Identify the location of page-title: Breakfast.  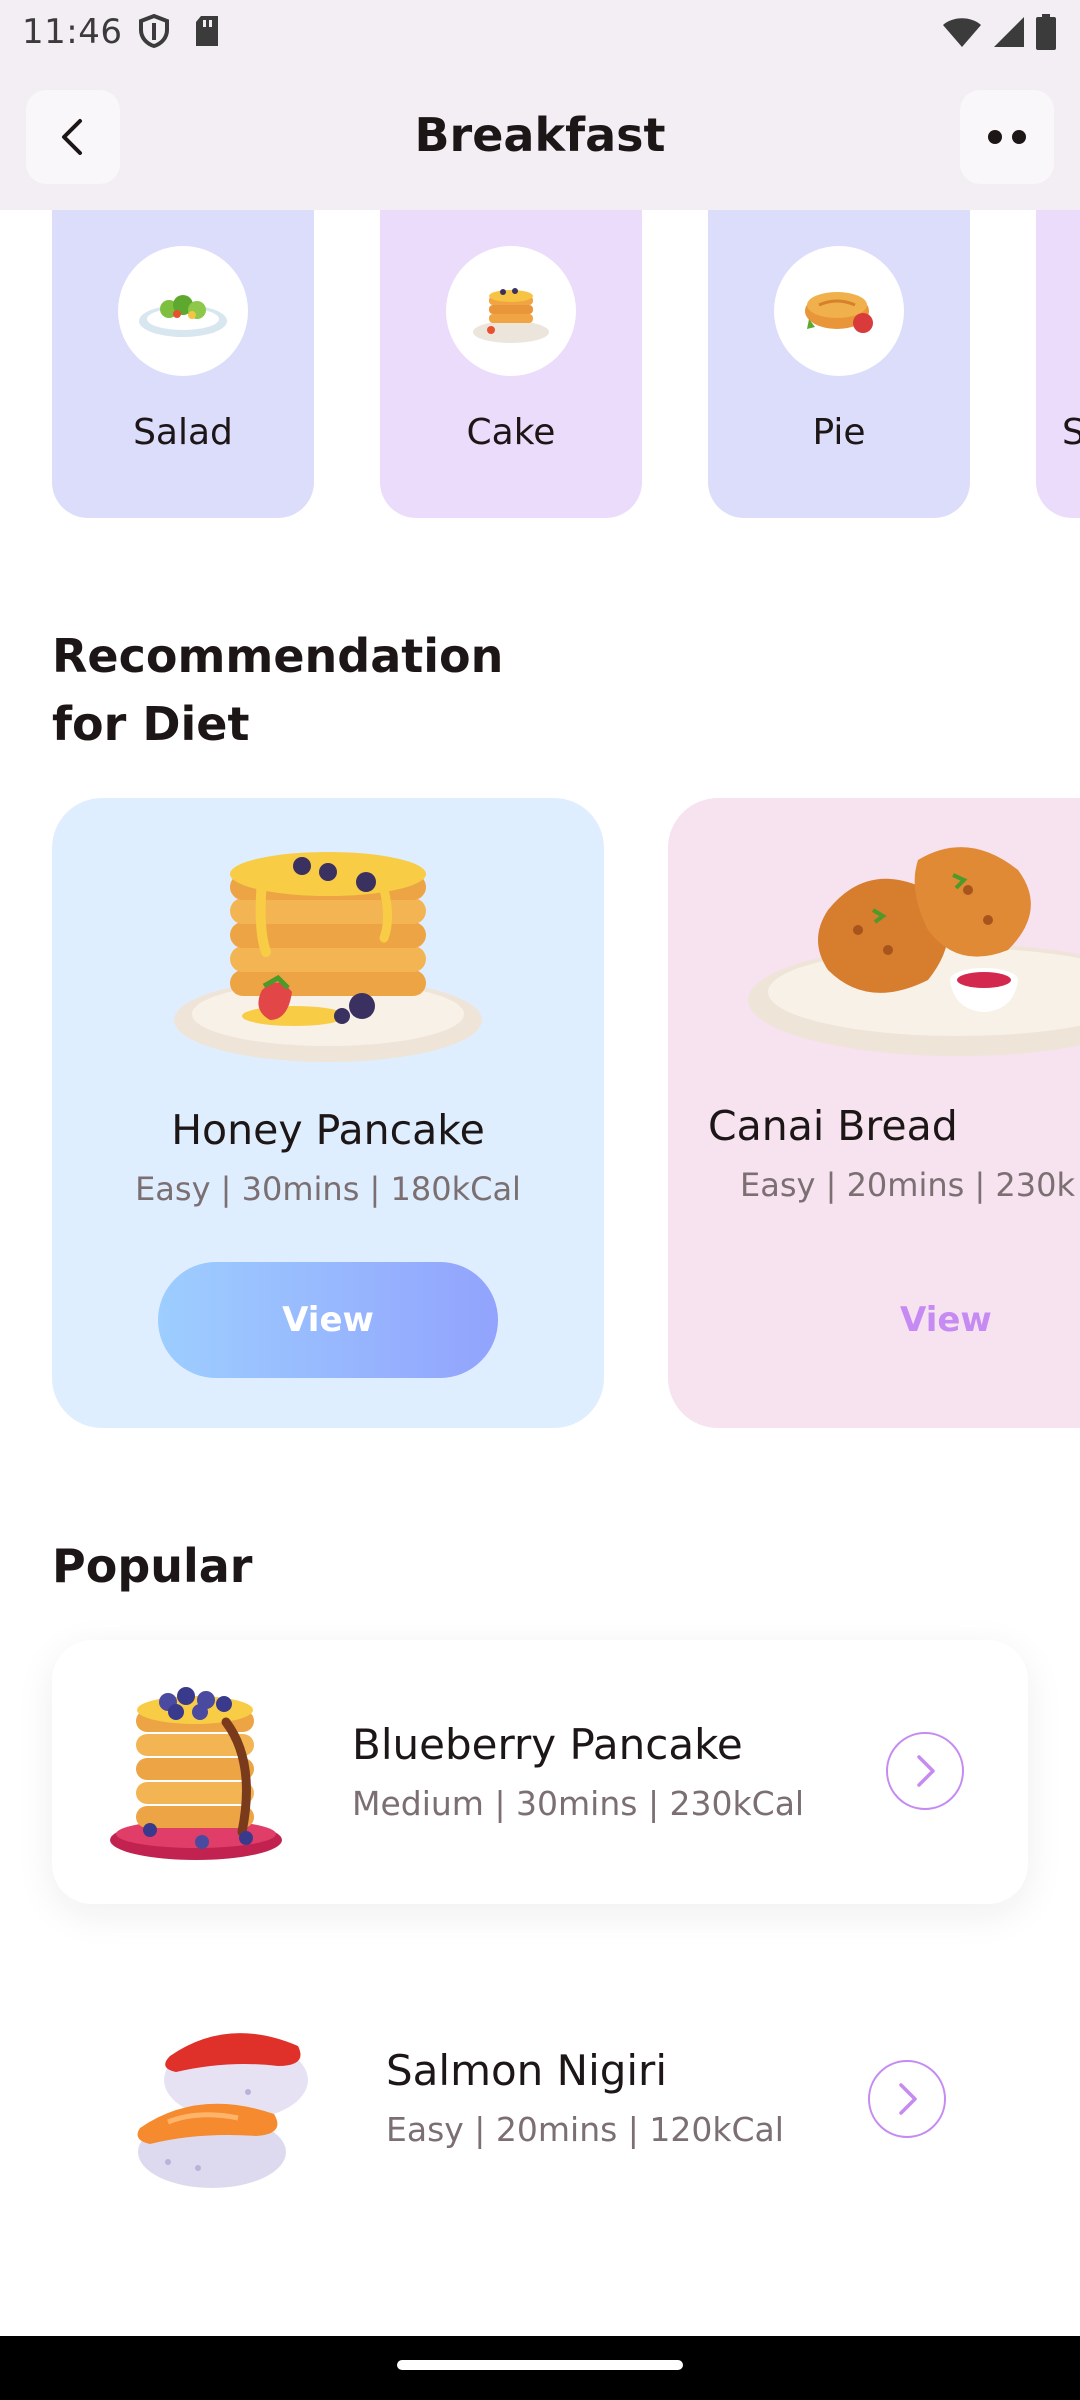
(540, 135).